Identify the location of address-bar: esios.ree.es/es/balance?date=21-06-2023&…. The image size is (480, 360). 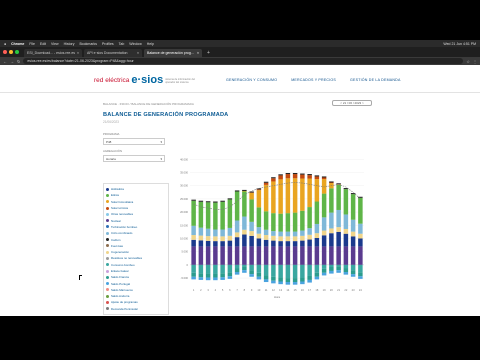
(243, 61).